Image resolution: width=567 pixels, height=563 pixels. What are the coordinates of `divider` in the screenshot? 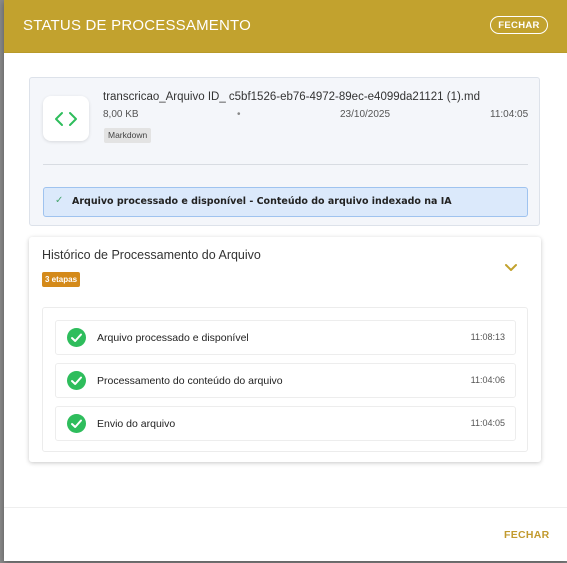 It's located at (285, 164).